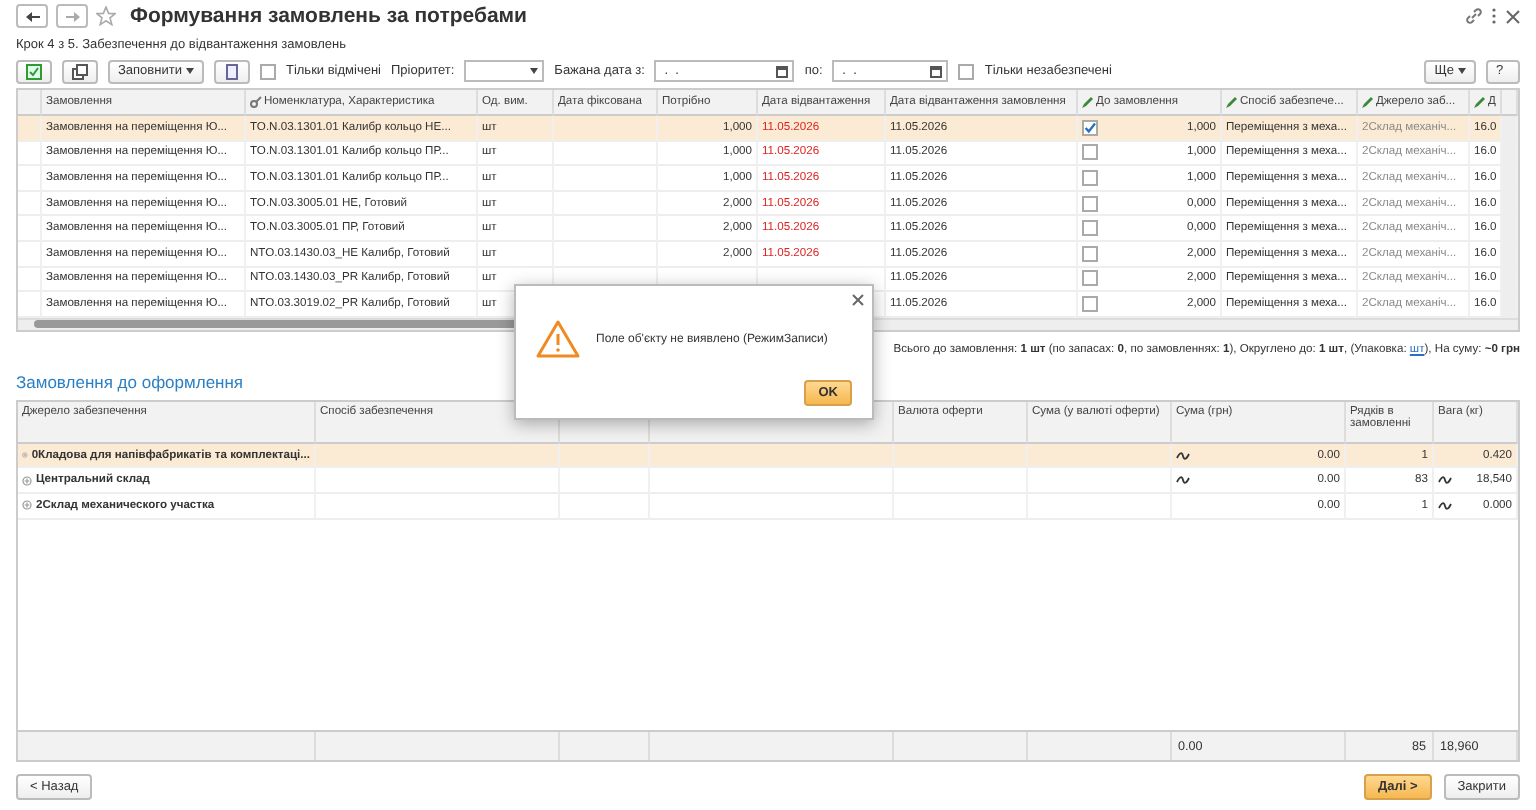 This screenshot has height=810, width=1536. I want to click on close-button, so click(858, 300).